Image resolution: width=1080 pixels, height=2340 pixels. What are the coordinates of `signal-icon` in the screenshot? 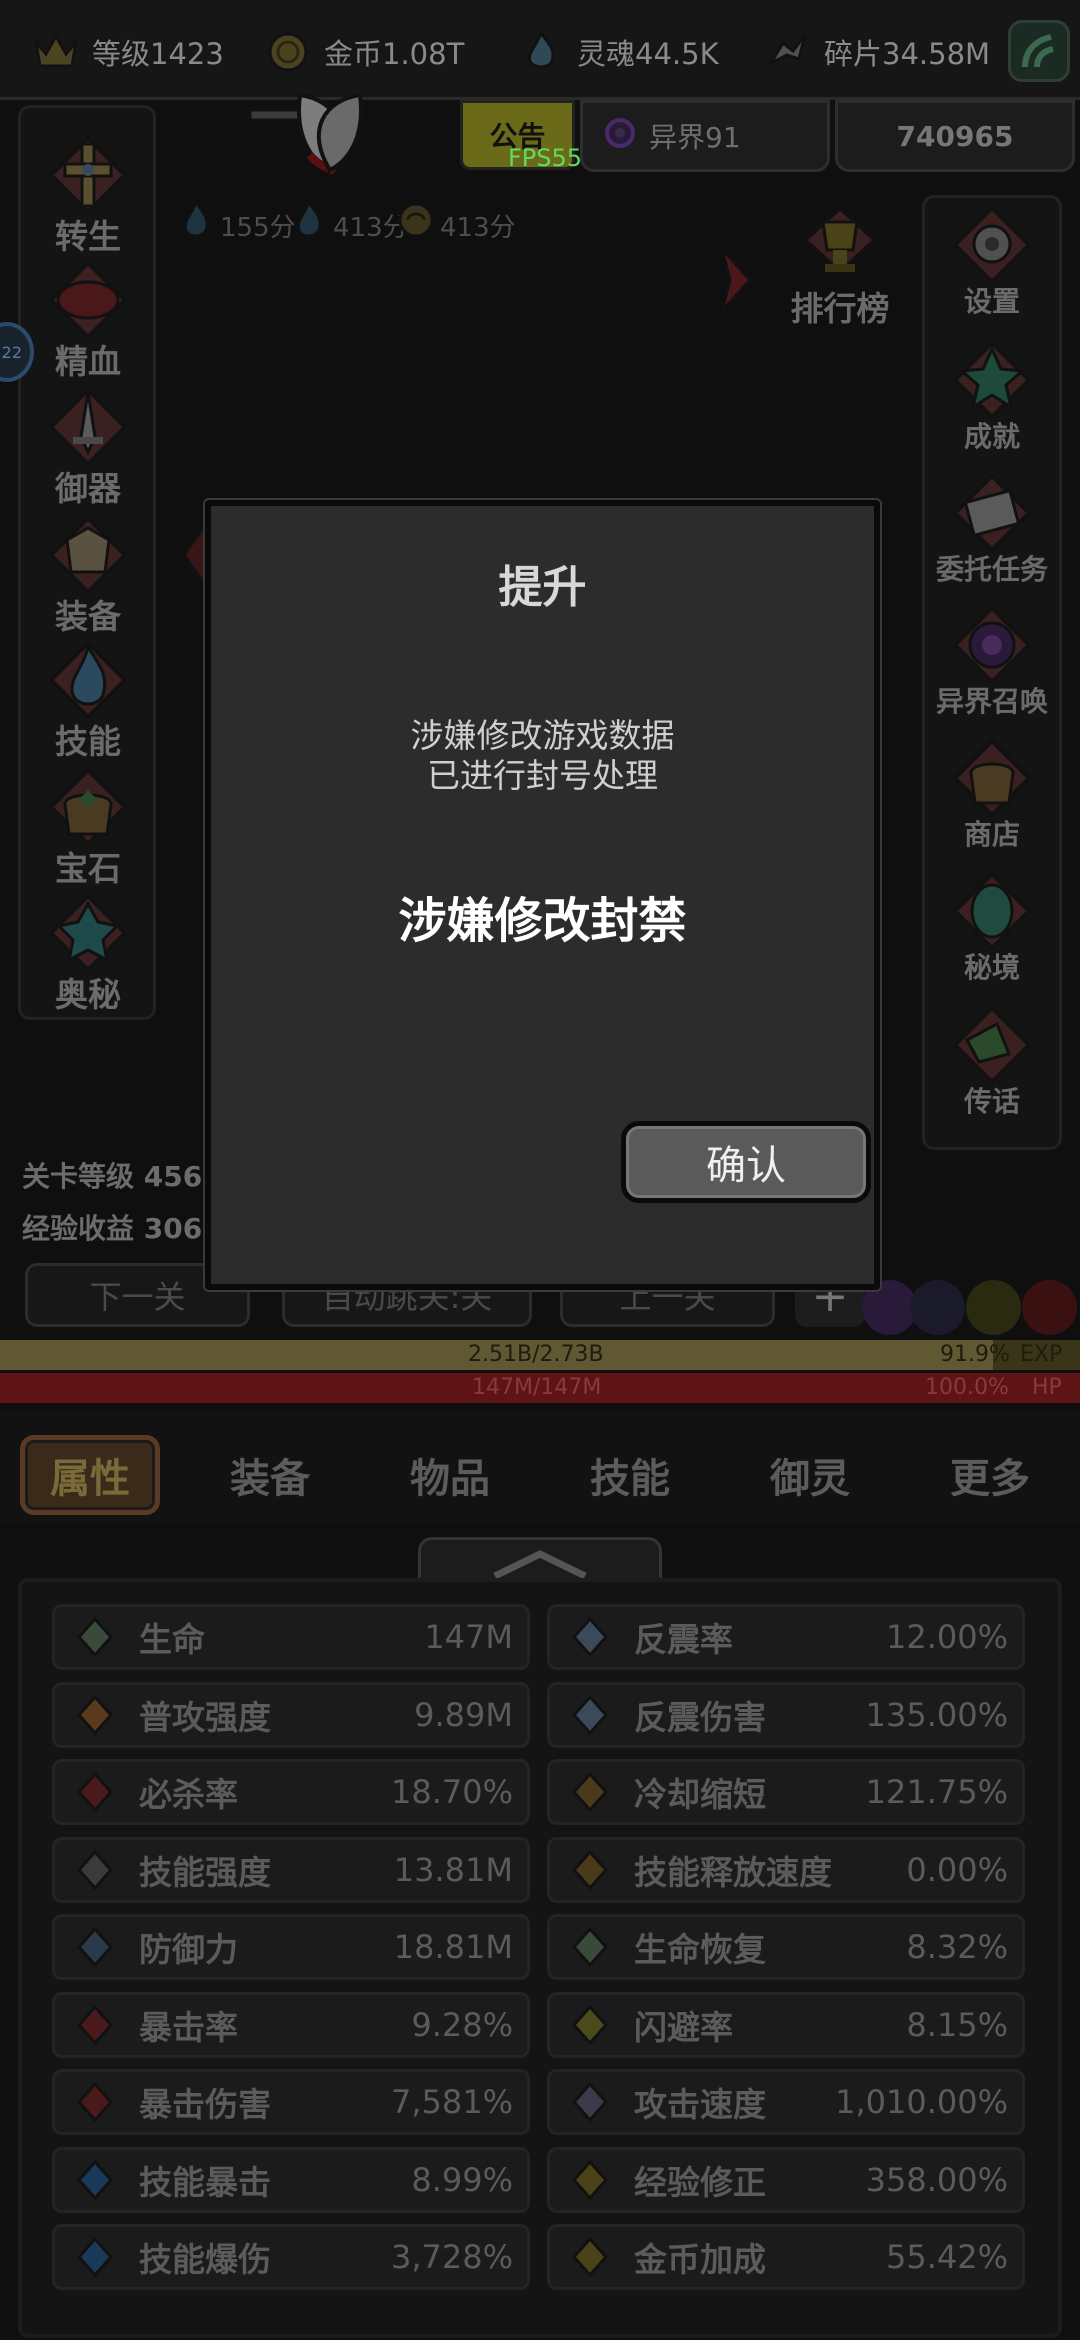 It's located at (1039, 51).